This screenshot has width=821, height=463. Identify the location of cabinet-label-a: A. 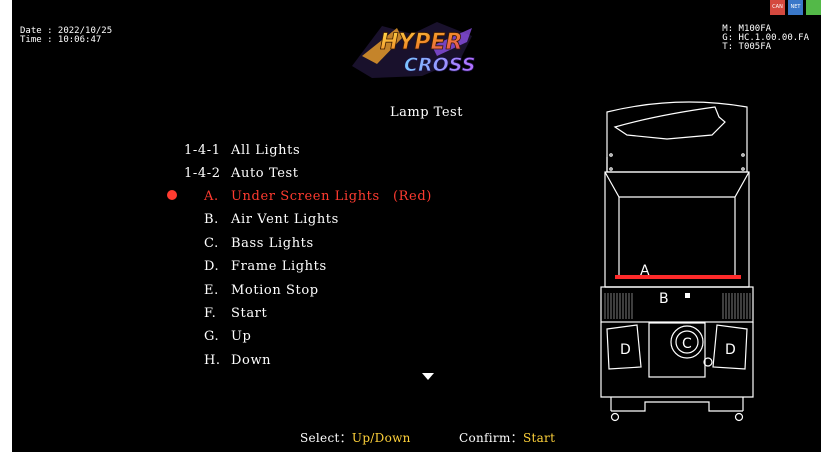
(645, 271).